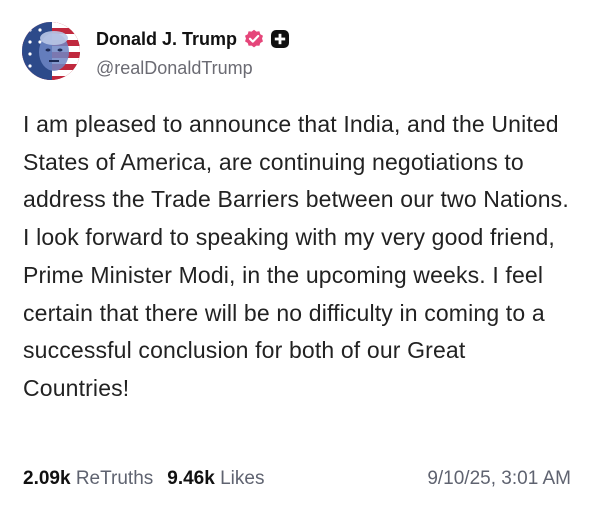 Image resolution: width=594 pixels, height=516 pixels. Describe the element at coordinates (242, 478) in the screenshot. I see `likes-label: Likes` at that location.